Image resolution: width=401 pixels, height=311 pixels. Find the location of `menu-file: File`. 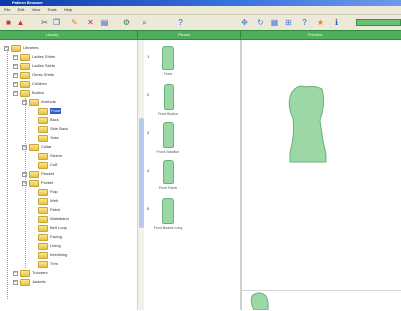

menu-file: File is located at coordinates (7, 10).